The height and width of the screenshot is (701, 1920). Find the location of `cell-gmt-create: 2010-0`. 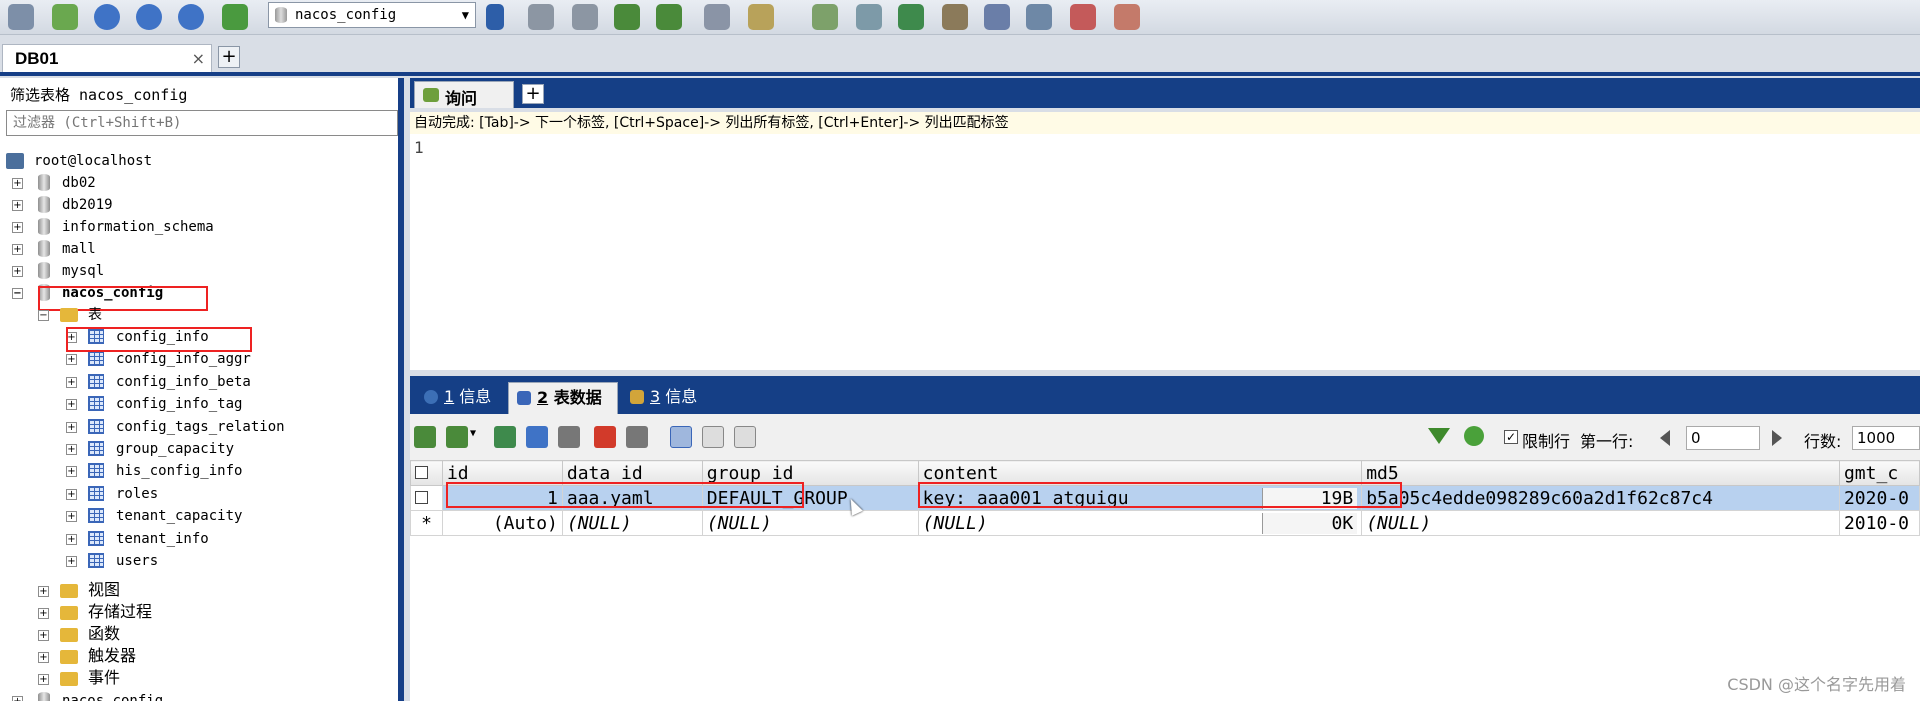

cell-gmt-create: 2010-0 is located at coordinates (1879, 523).